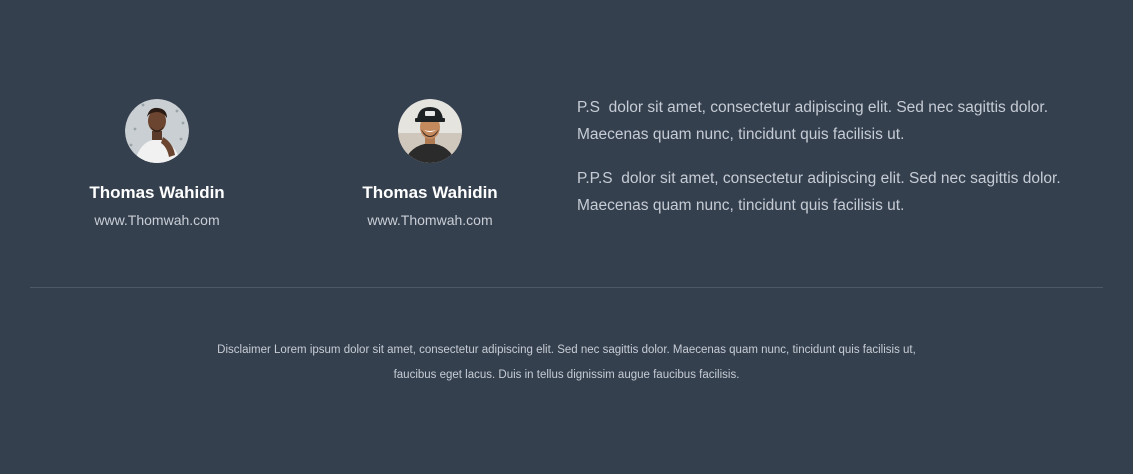 The width and height of the screenshot is (1133, 474). Describe the element at coordinates (157, 164) in the screenshot. I see `author-card-1: Thomas Wahidin www.Thomwah.com` at that location.